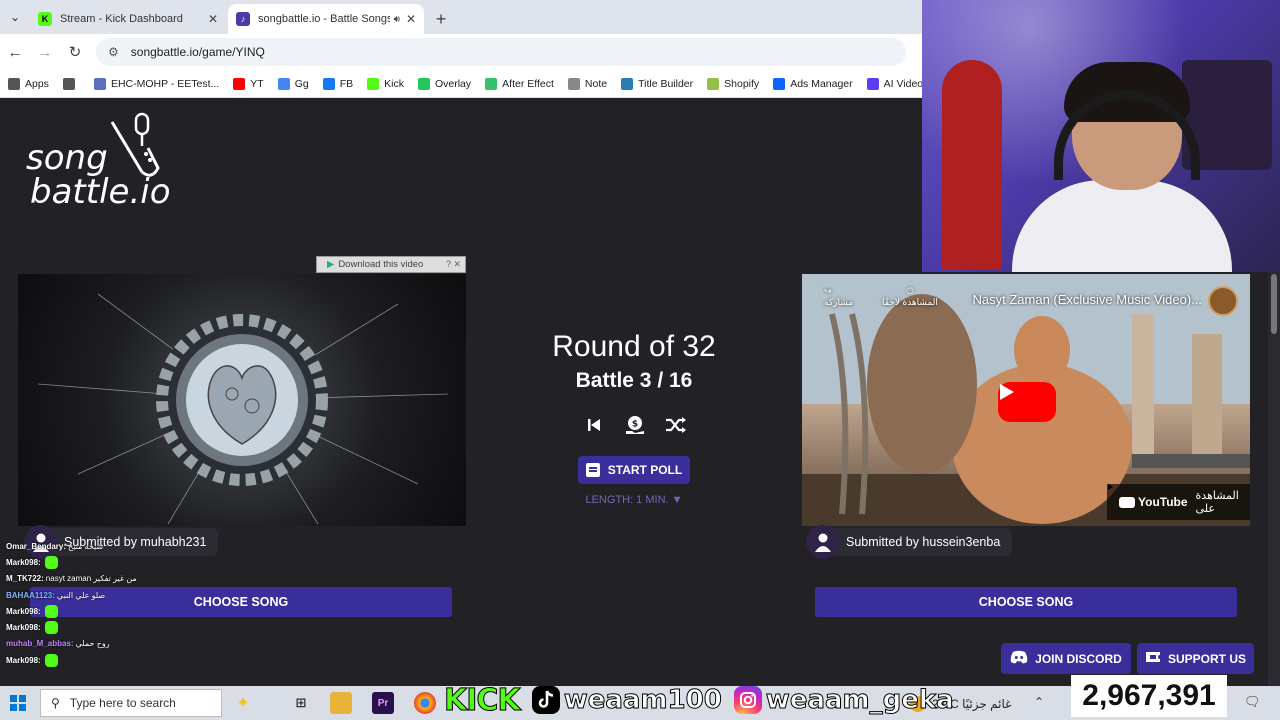 This screenshot has width=1280, height=720. What do you see at coordinates (337, 83) in the screenshot?
I see `bookmark-item: FB` at bounding box center [337, 83].